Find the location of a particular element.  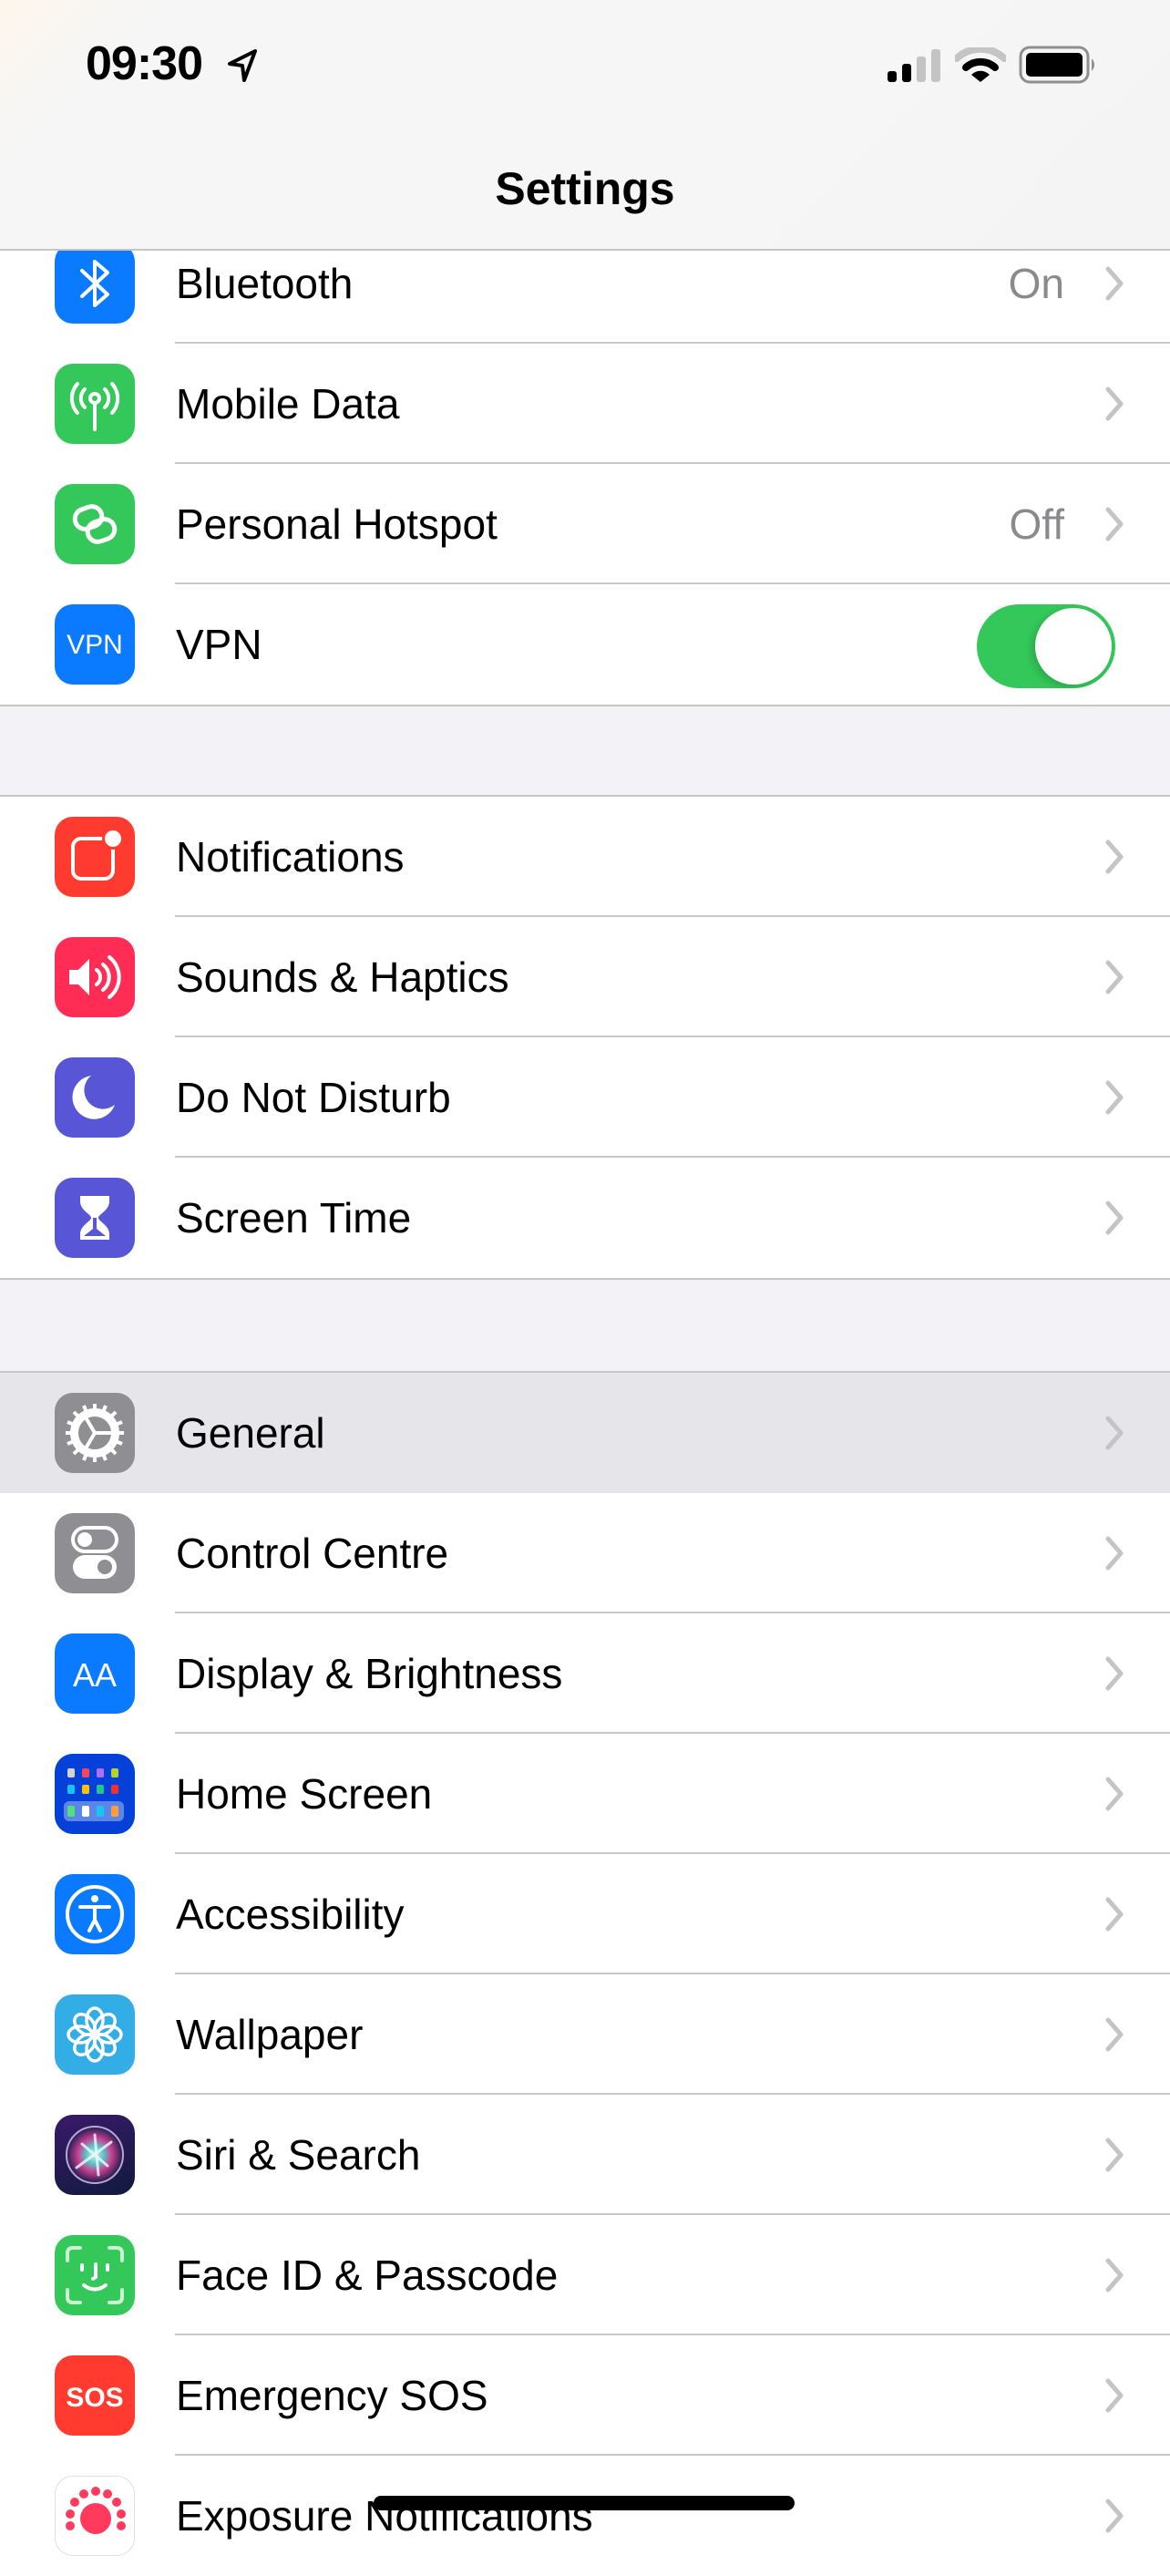

siri-icon is located at coordinates (95, 2155).